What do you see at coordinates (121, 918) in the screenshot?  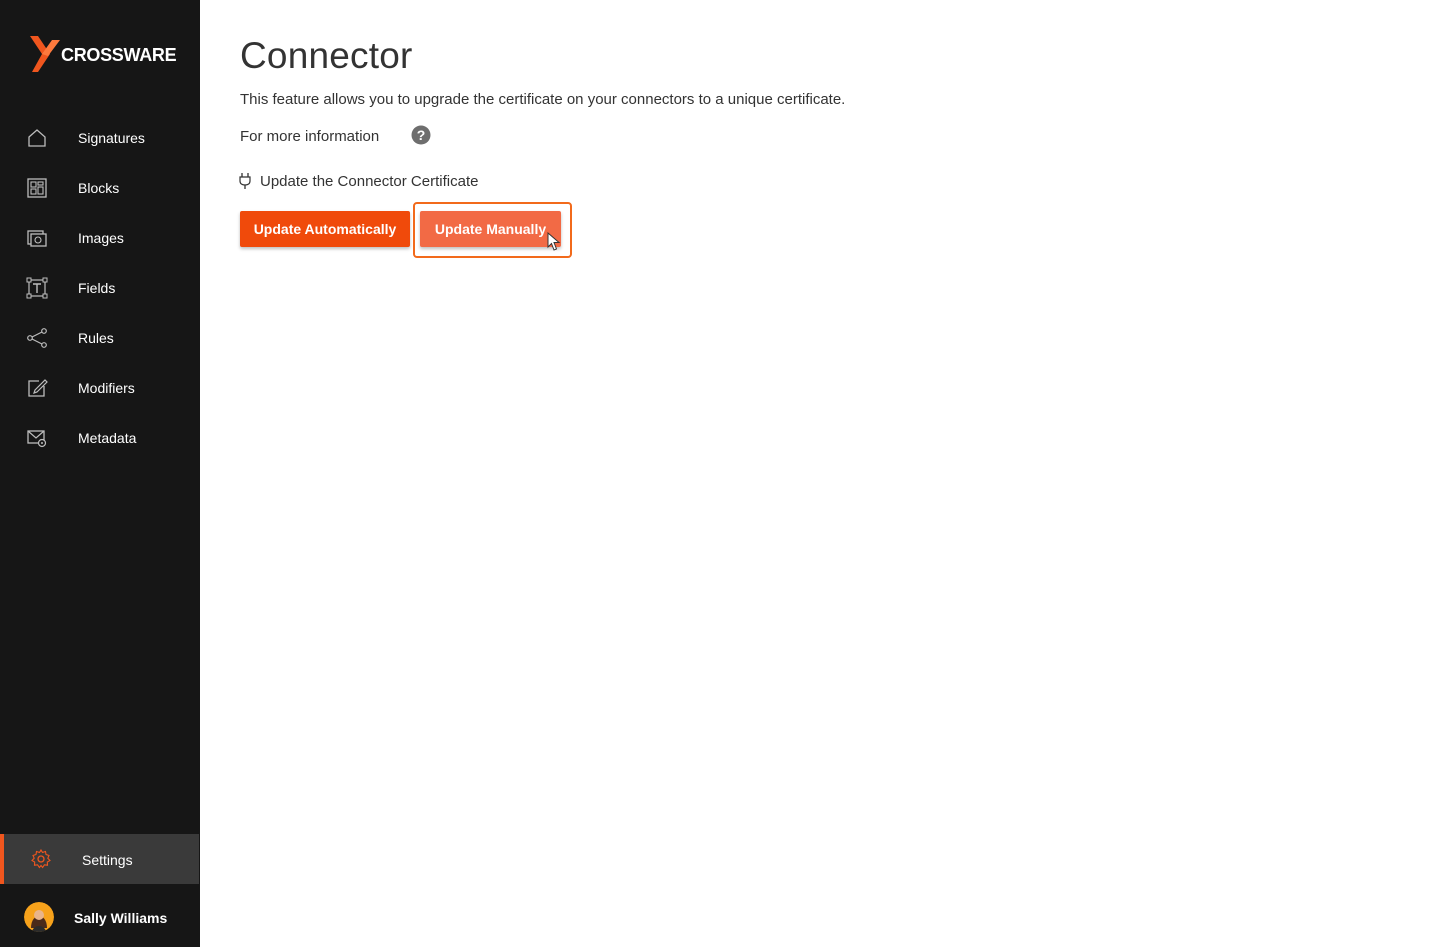 I see `user-name: Sally Williams` at bounding box center [121, 918].